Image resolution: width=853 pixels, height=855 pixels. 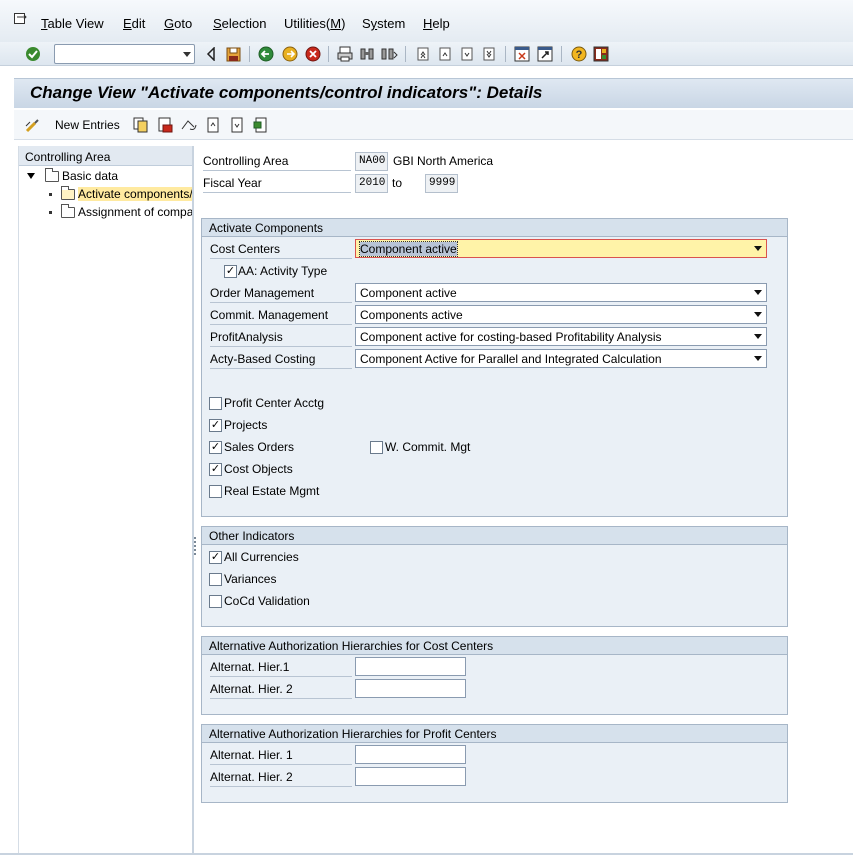 I want to click on variant-icon, so click(x=261, y=125).